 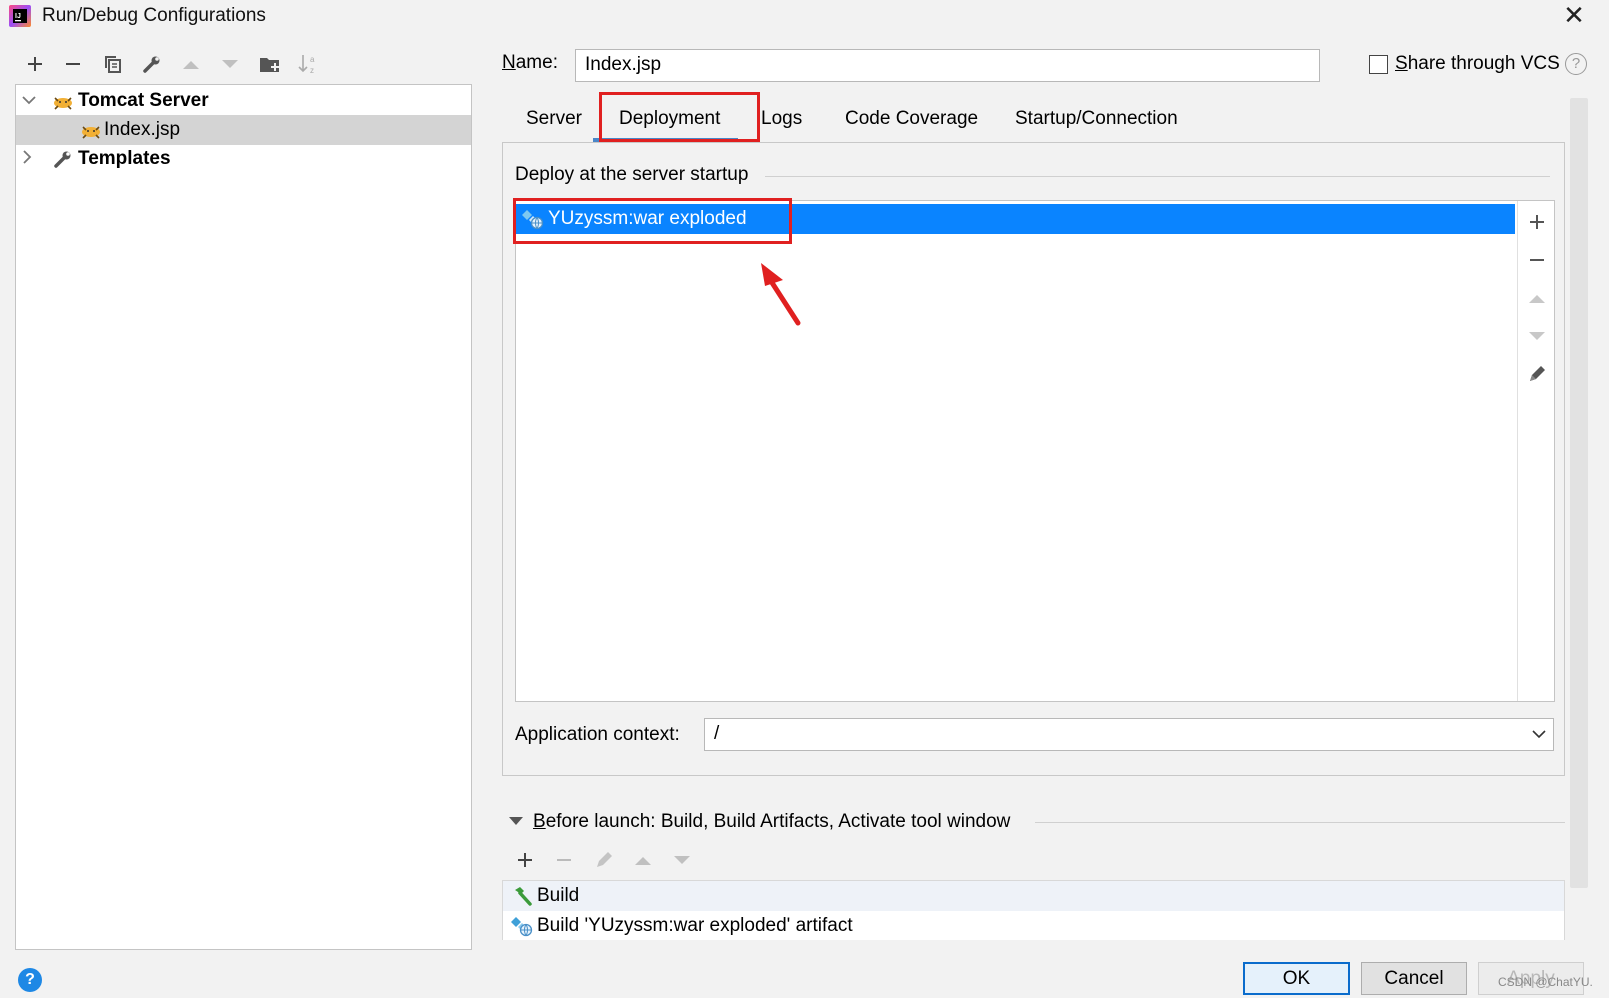 What do you see at coordinates (1579, 493) in the screenshot?
I see `scrollbar` at bounding box center [1579, 493].